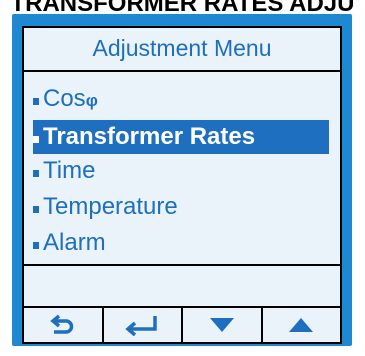 Image resolution: width=365 pixels, height=356 pixels. I want to click on down-button, so click(223, 325).